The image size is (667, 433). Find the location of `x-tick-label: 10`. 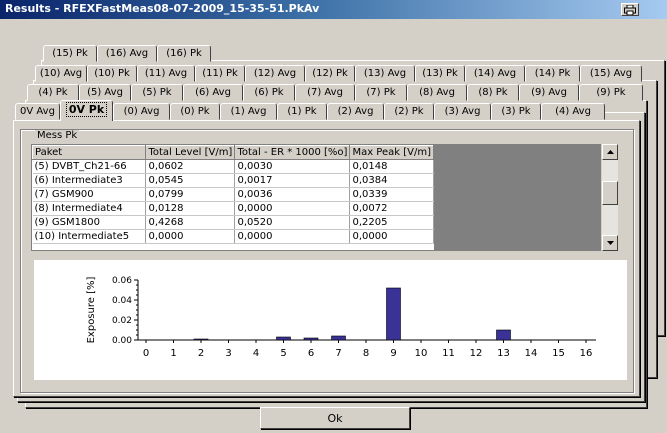

x-tick-label: 10 is located at coordinates (421, 353).